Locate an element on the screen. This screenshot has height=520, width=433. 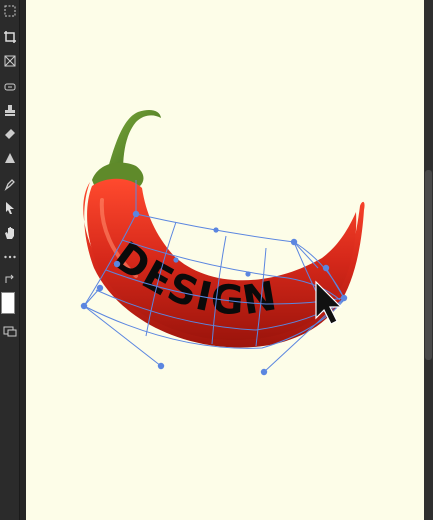
vertical-scrollbar is located at coordinates (428, 260).